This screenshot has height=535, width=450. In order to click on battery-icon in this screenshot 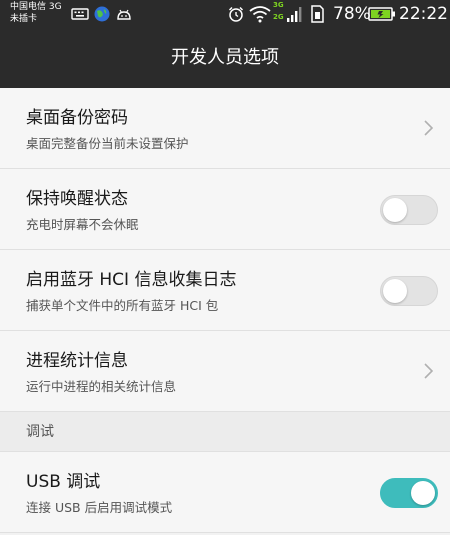, I will do `click(381, 14)`.